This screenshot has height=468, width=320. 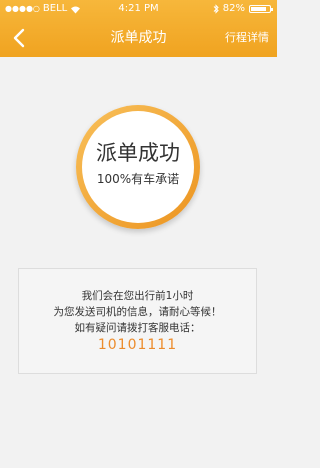 I want to click on badge-center, so click(x=138, y=167).